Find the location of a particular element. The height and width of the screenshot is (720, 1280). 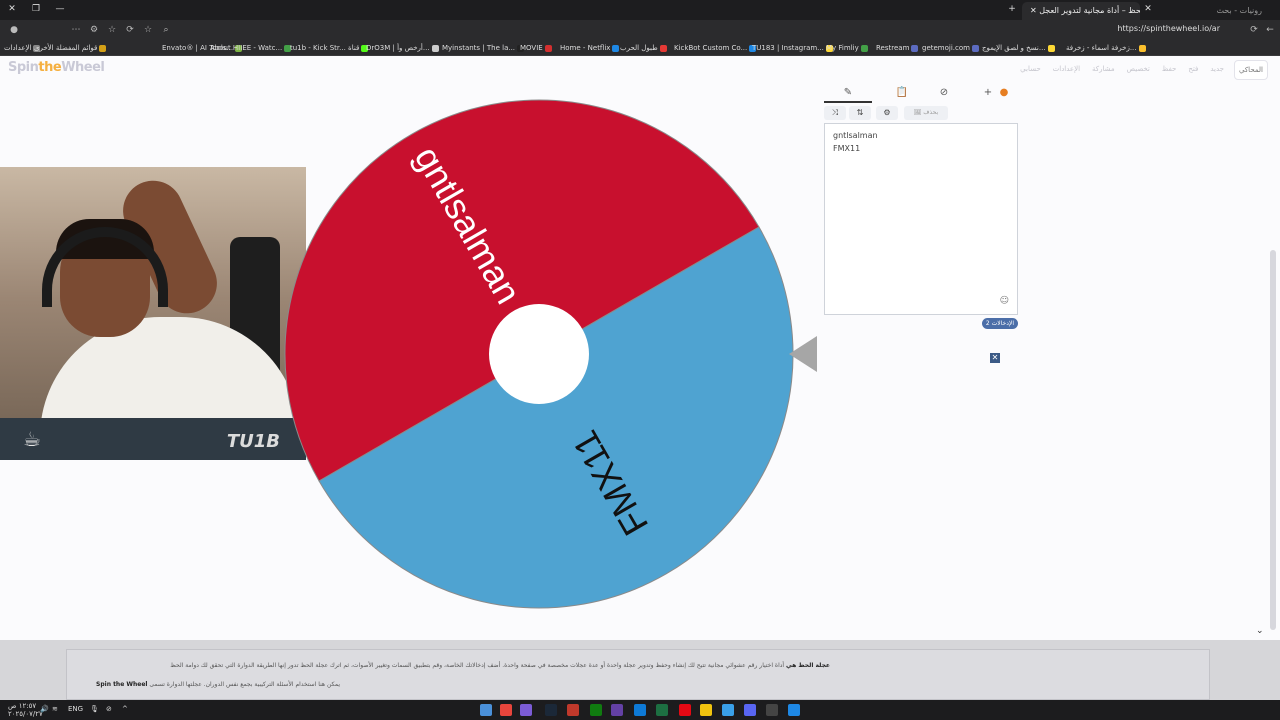

close-ad-button: ✕ is located at coordinates (995, 358).